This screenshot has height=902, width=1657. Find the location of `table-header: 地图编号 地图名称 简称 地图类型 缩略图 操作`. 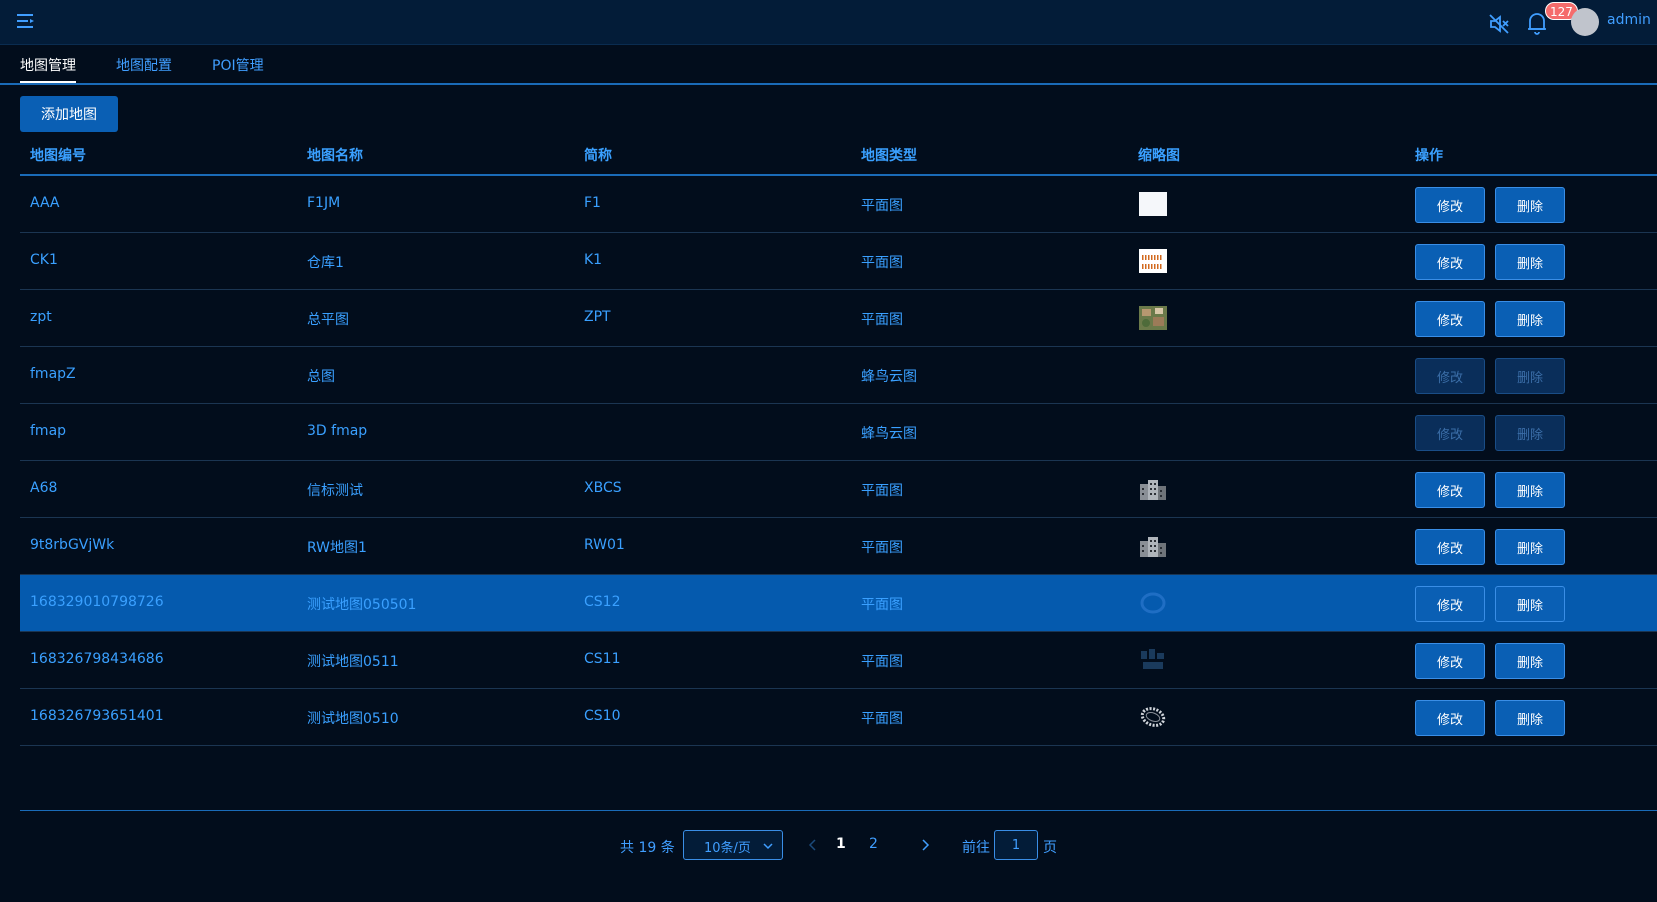

table-header: 地图编号 地图名称 简称 地图类型 缩略图 操作 is located at coordinates (838, 155).